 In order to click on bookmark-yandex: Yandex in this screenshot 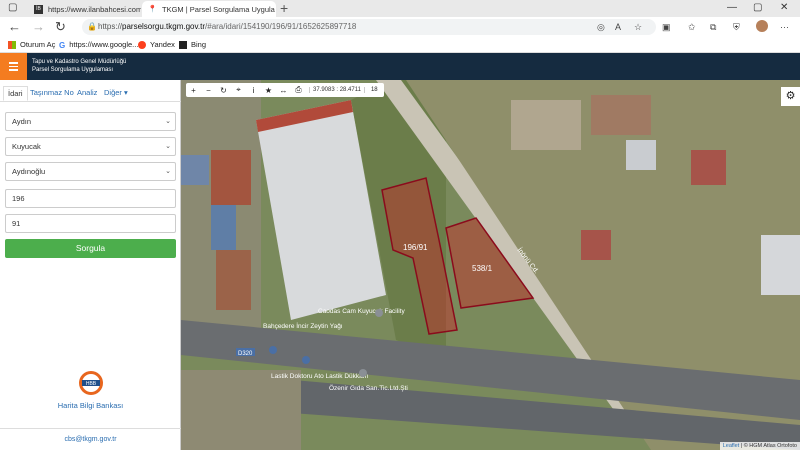, I will do `click(156, 44)`.